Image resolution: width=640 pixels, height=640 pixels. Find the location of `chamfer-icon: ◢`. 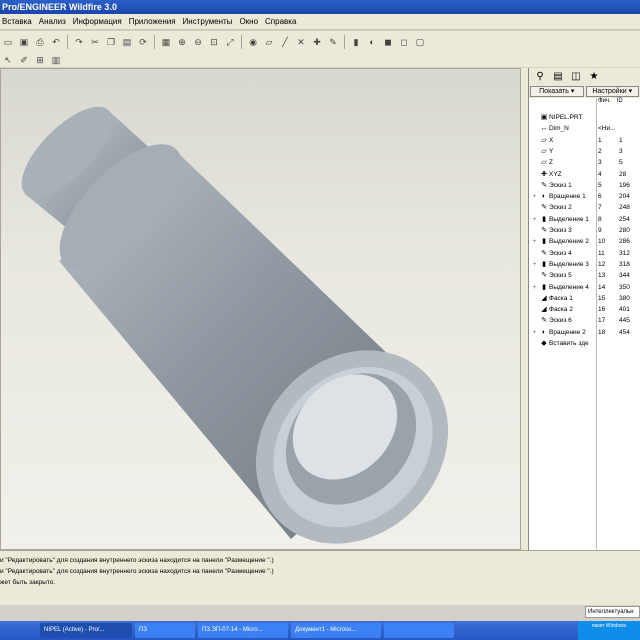

chamfer-icon: ◢ is located at coordinates (544, 298).